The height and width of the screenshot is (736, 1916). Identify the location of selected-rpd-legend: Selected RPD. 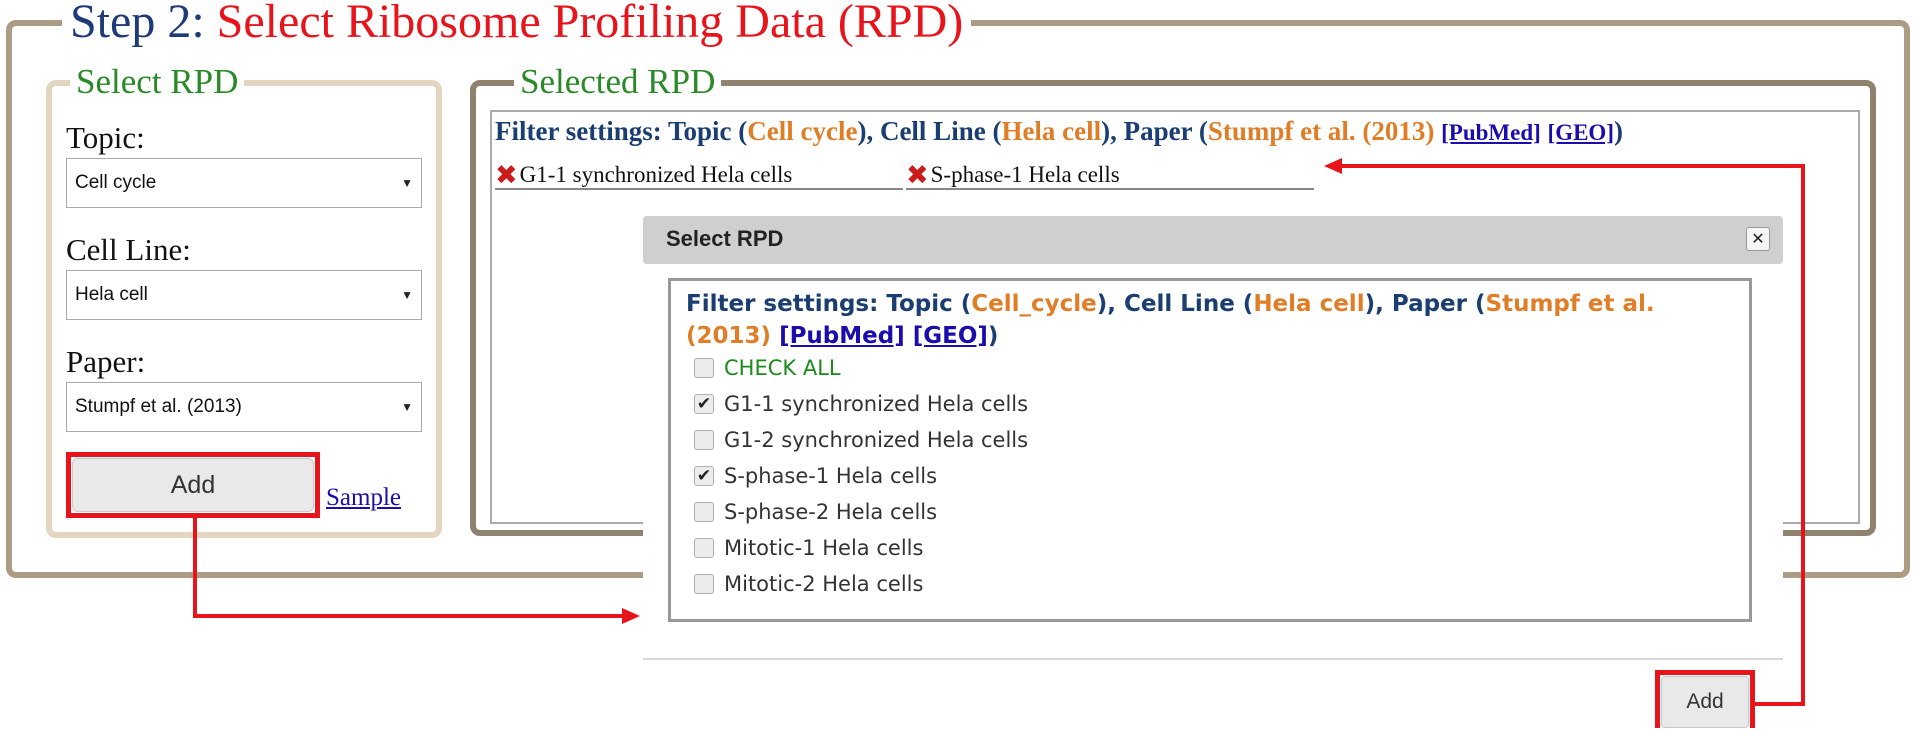
(618, 82).